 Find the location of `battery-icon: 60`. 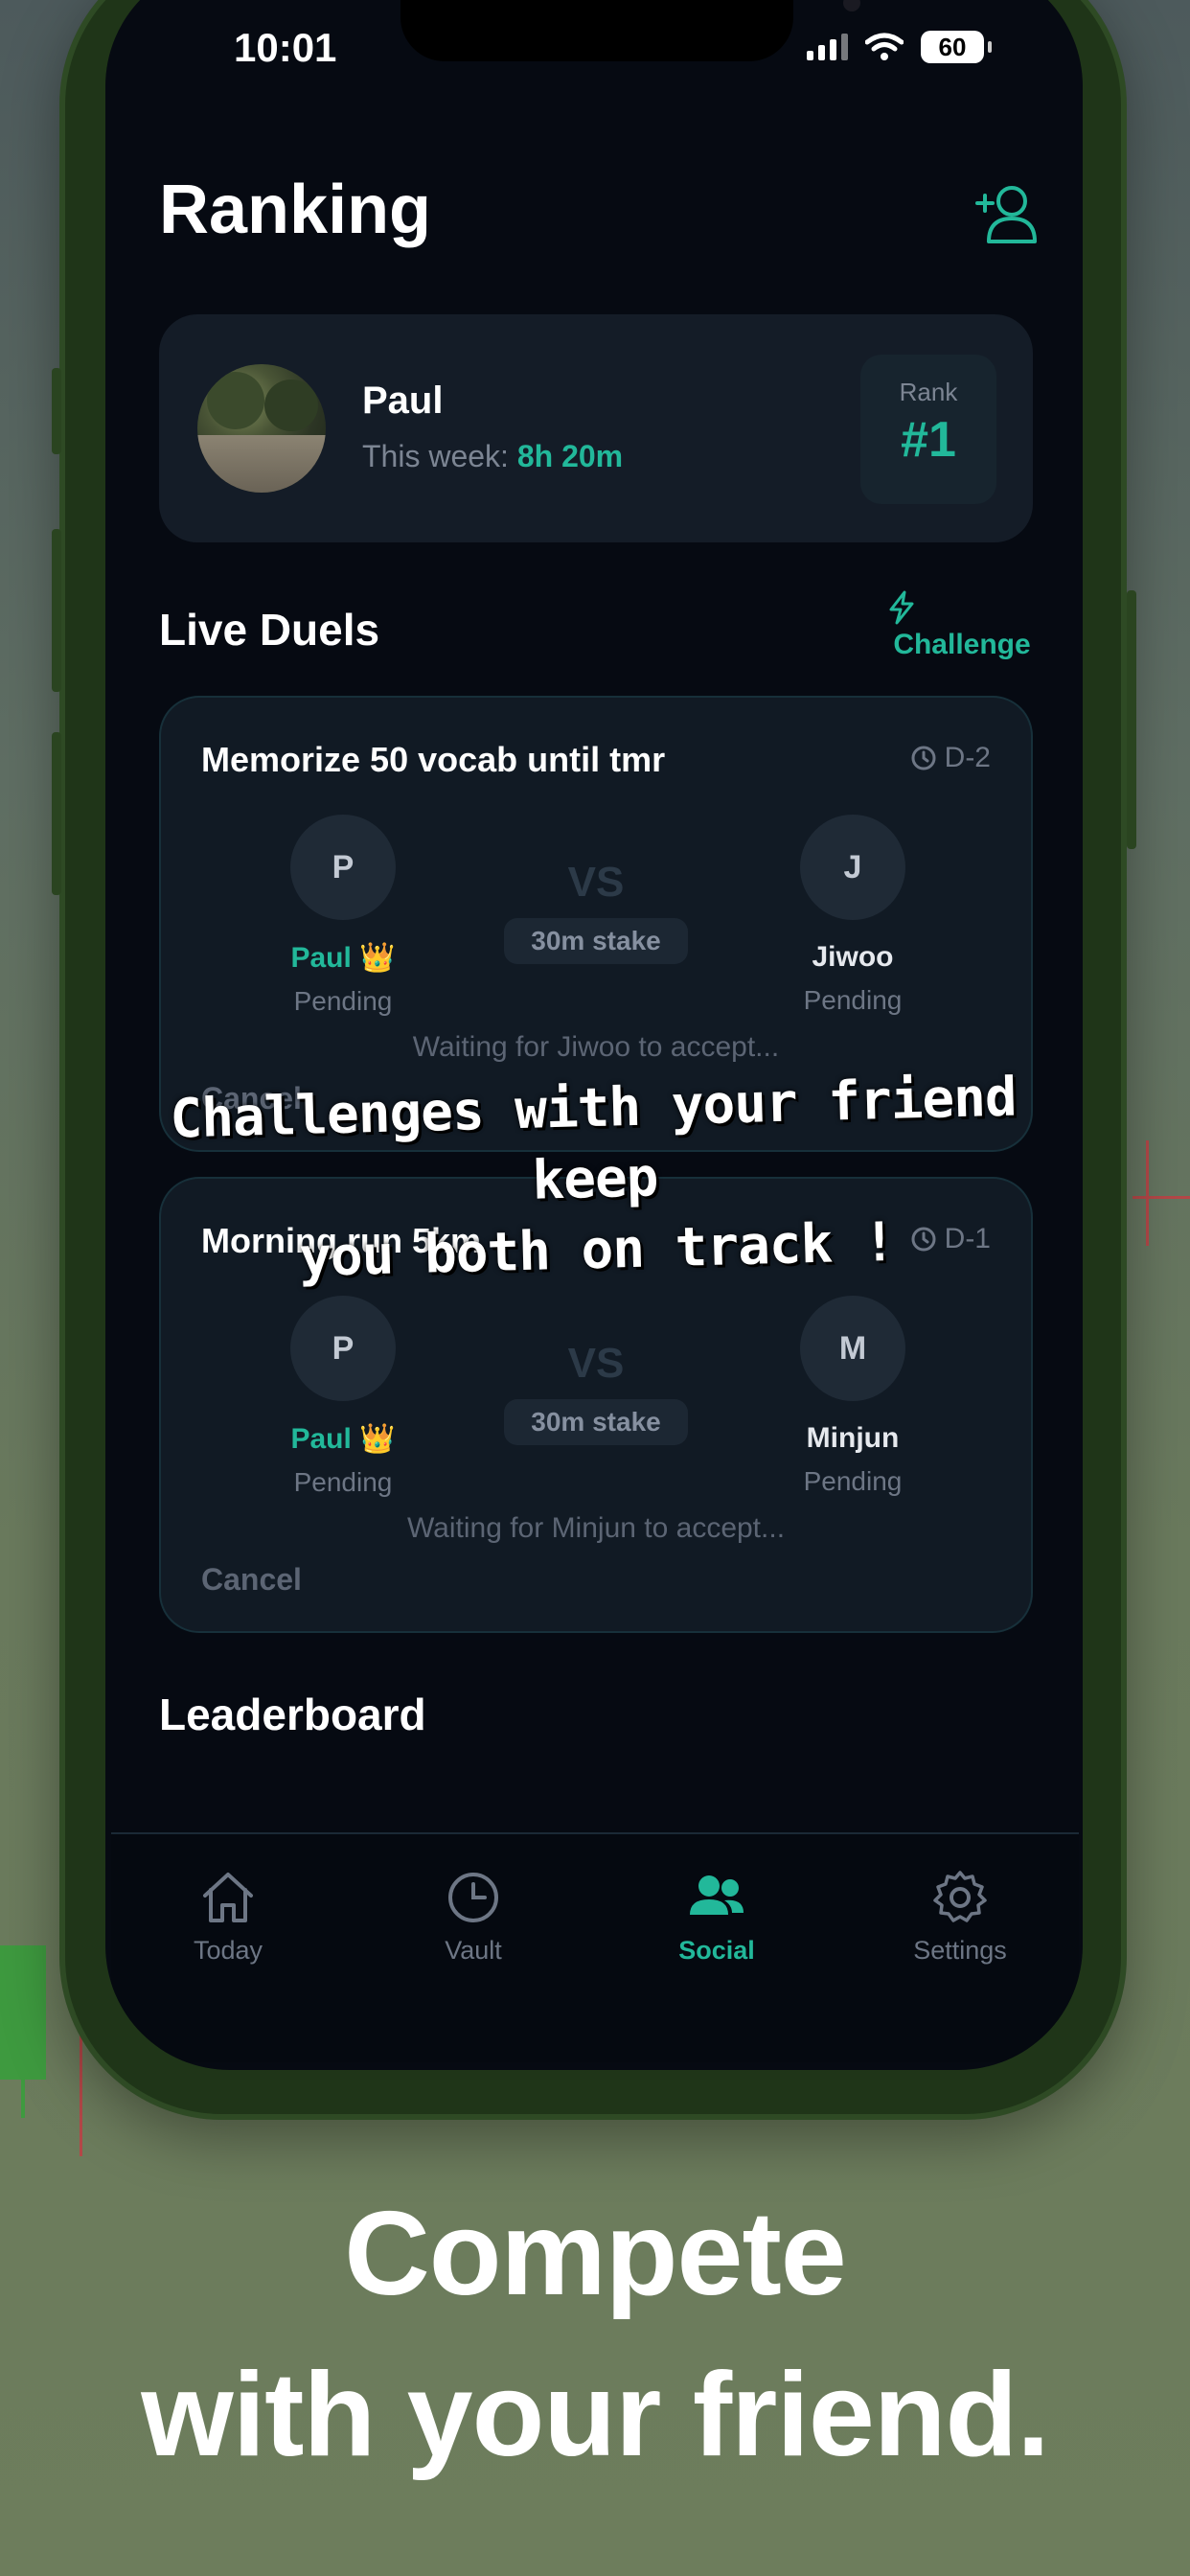

battery-icon: 60 is located at coordinates (957, 47).